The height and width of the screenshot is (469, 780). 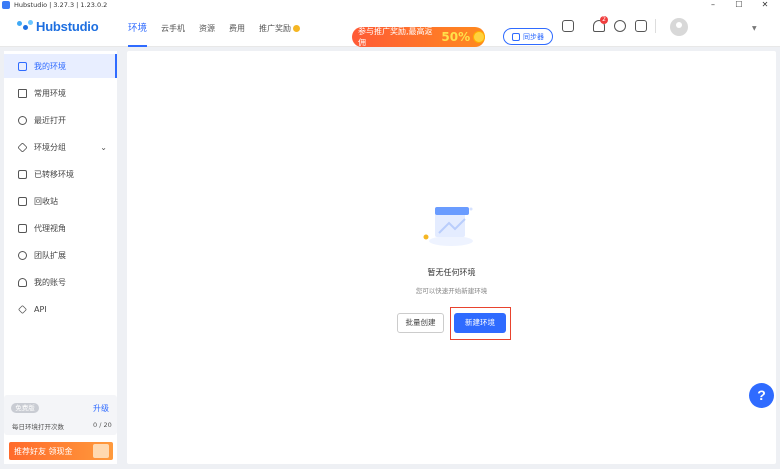 I want to click on referral-banner: 推荐好友 领现金, so click(x=61, y=451).